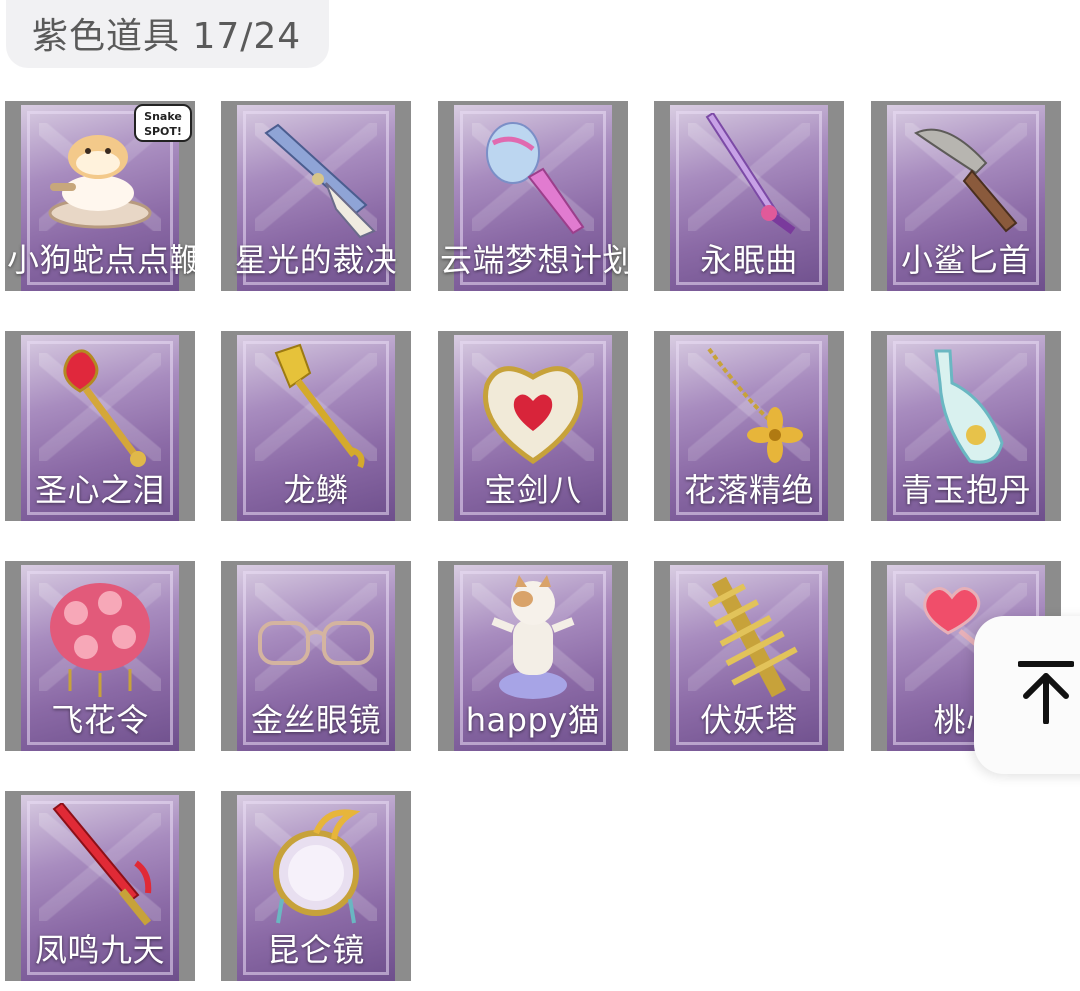  Describe the element at coordinates (104, 408) in the screenshot. I see `heart-scepter-icon` at that location.